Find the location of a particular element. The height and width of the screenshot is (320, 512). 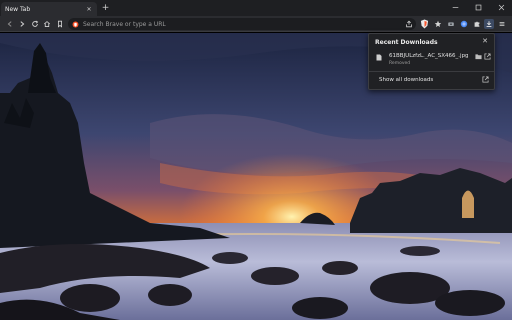

maximize-icon is located at coordinates (478, 7).